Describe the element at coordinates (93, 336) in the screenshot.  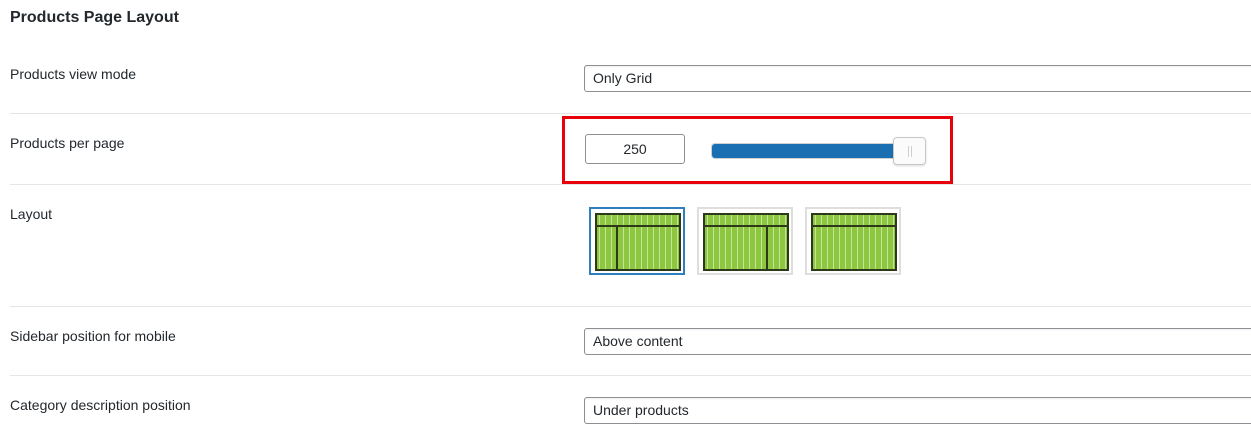
I see `sidebar-position-mobile-label: Sidebar position for mobile` at that location.